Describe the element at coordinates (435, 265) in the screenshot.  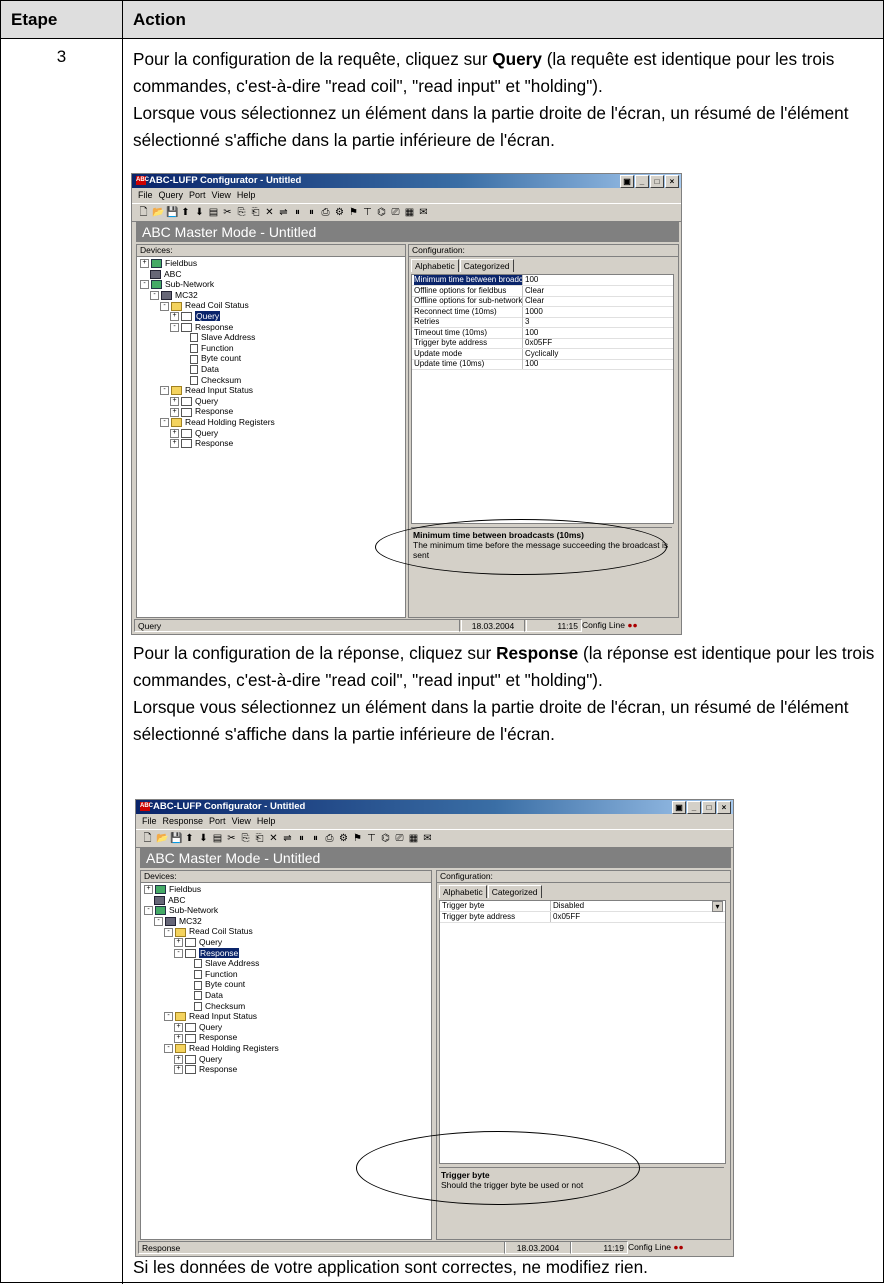
I see `tab-alphabetic: Alphabetic` at that location.